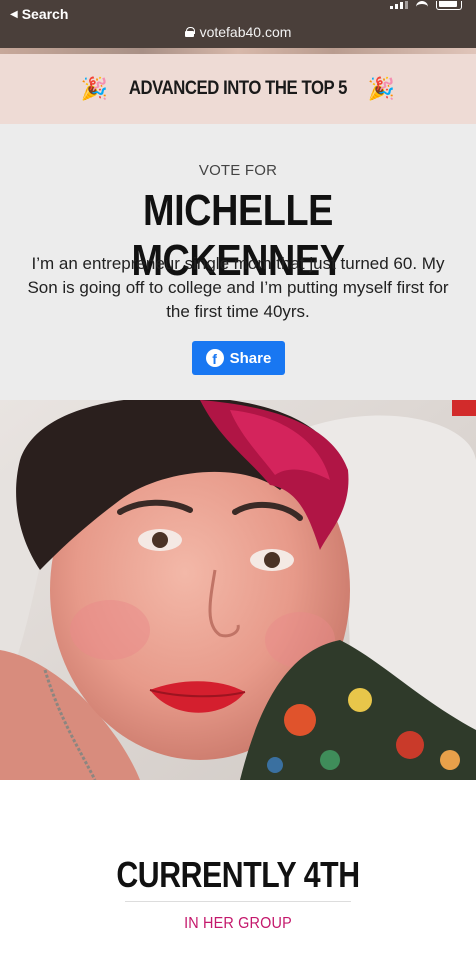 This screenshot has width=476, height=960. Describe the element at coordinates (189, 32) in the screenshot. I see `lock-icon` at that location.